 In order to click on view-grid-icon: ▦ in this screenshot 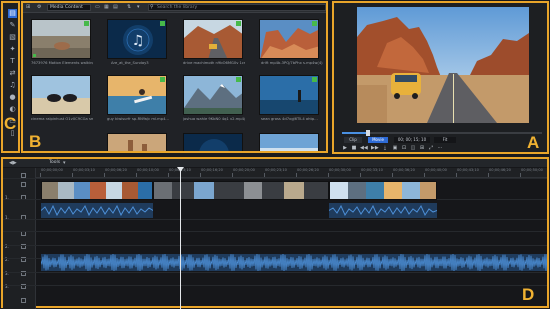, I will do `click(106, 7)`.